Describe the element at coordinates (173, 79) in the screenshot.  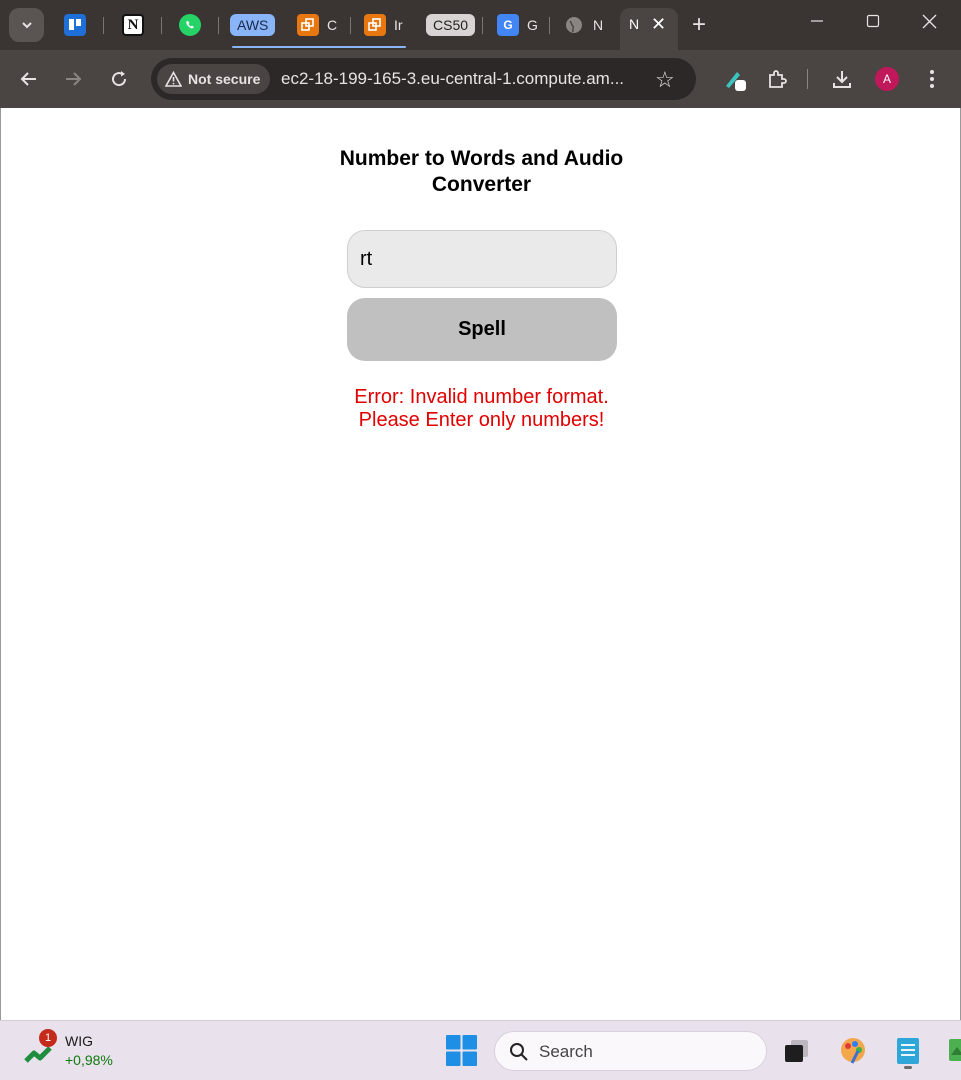
I see `warning-icon` at that location.